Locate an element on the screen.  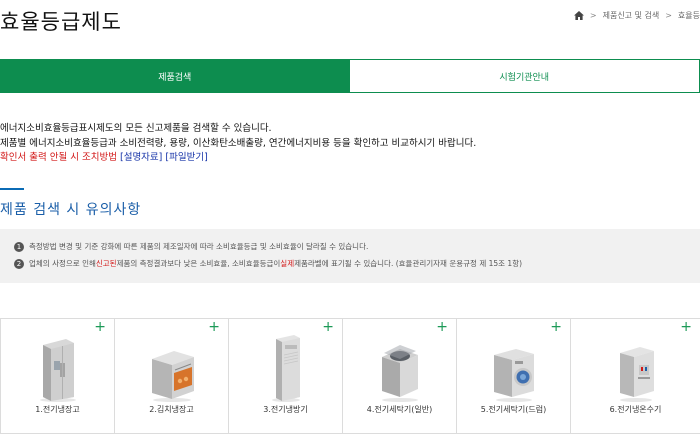
breadcrumb-item: 제품신고 및 검색 is located at coordinates (631, 15).